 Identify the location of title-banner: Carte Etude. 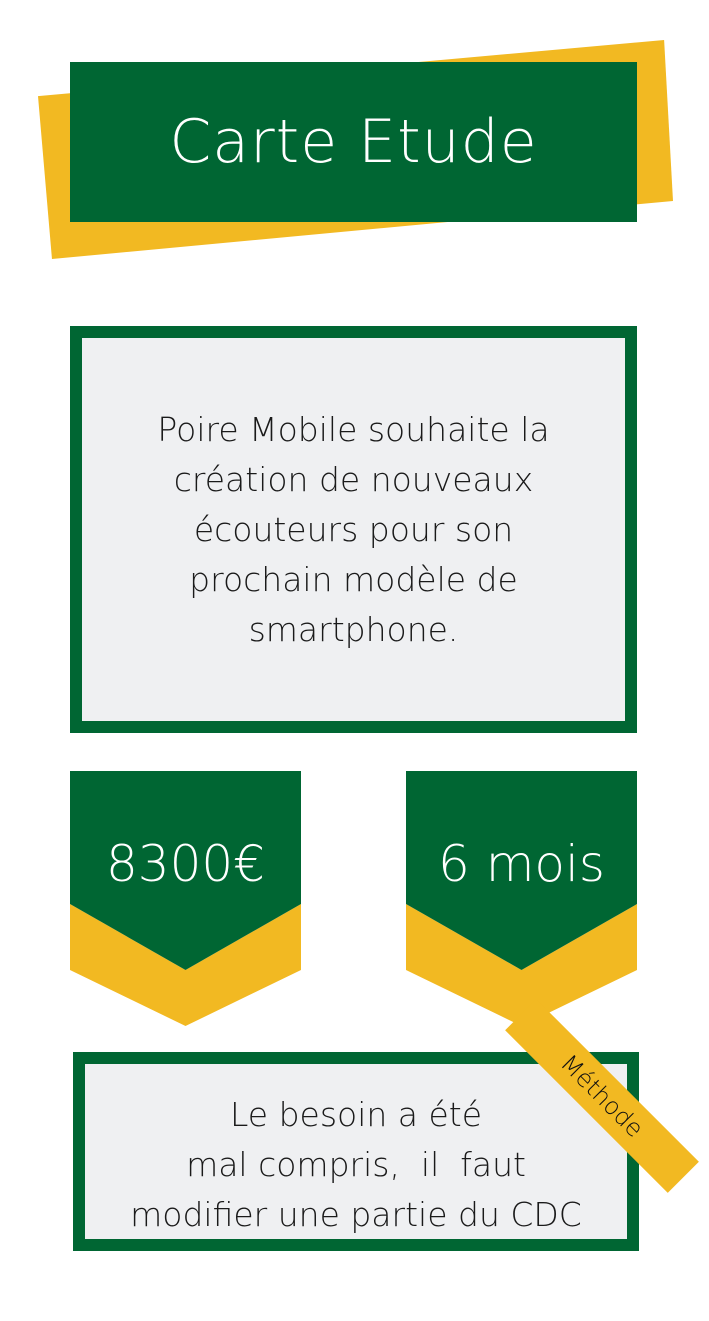
(353, 142).